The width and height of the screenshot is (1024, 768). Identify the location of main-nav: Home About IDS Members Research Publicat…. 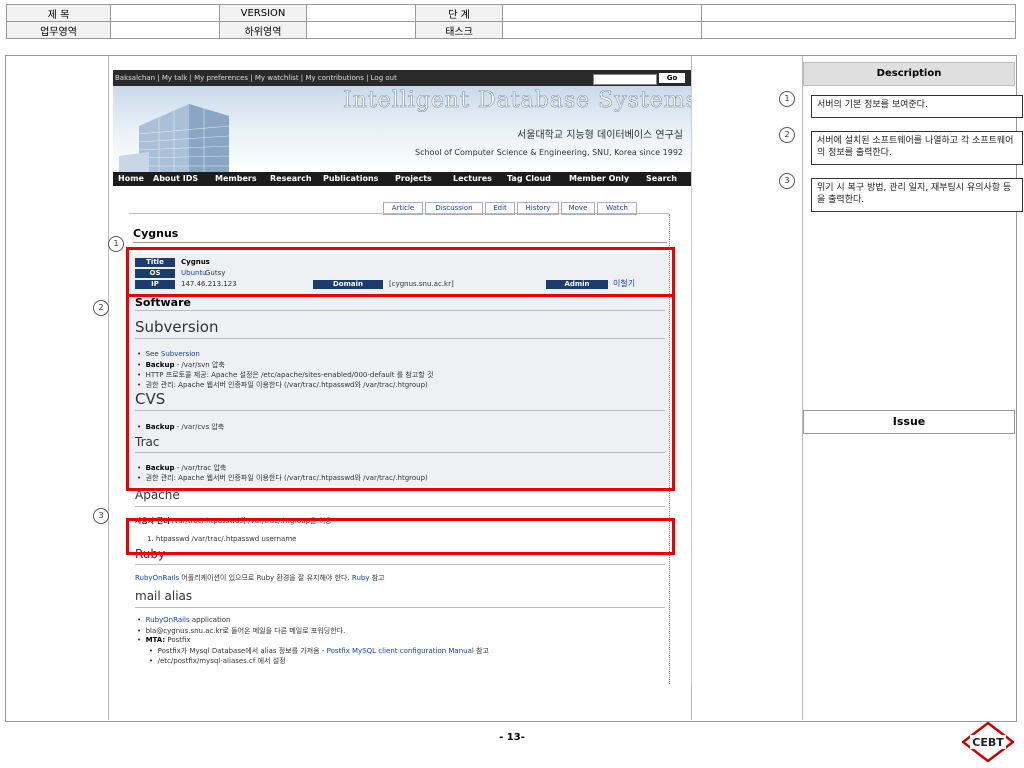
(402, 179).